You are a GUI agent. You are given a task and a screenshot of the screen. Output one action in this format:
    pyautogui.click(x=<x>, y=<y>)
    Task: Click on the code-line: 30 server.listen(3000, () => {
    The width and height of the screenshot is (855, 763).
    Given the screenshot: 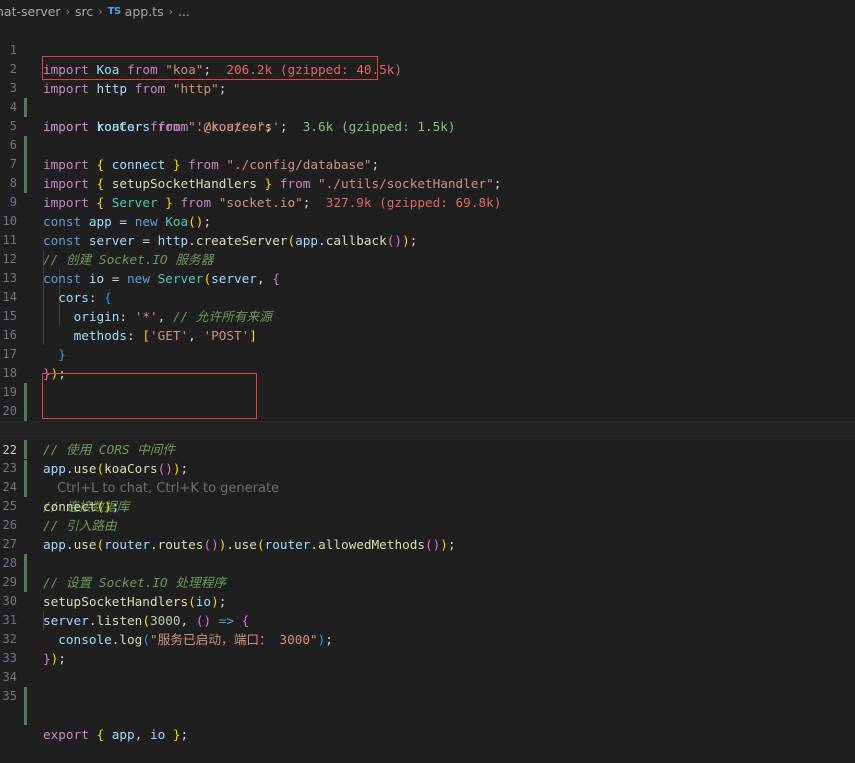 What is the action you would take?
    pyautogui.click(x=427, y=600)
    